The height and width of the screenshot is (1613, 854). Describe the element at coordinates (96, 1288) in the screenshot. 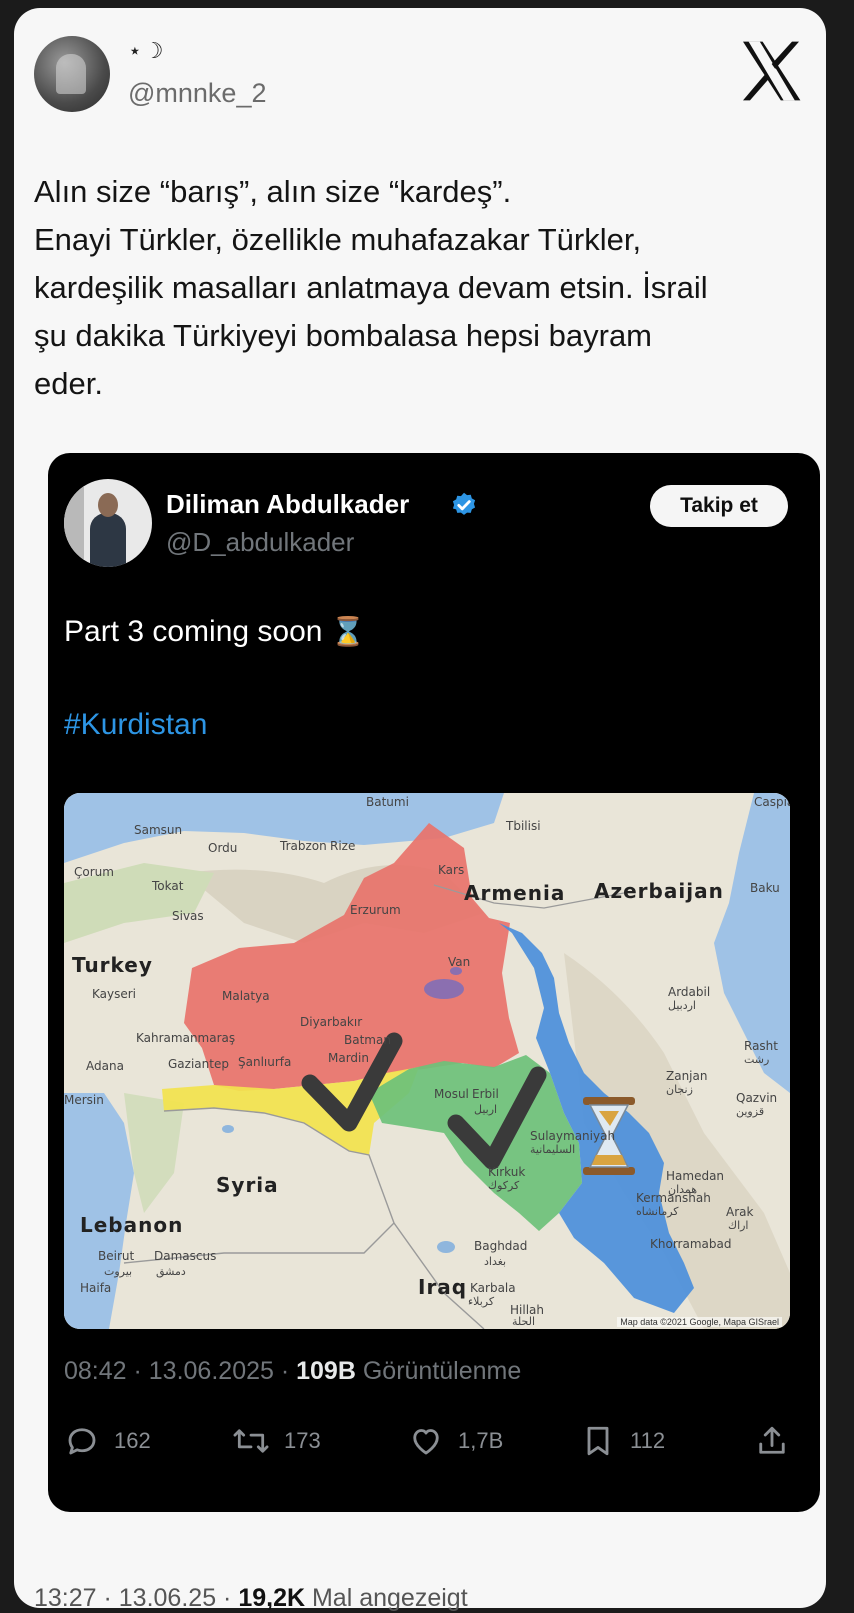

I see `map-city: Haifa` at that location.